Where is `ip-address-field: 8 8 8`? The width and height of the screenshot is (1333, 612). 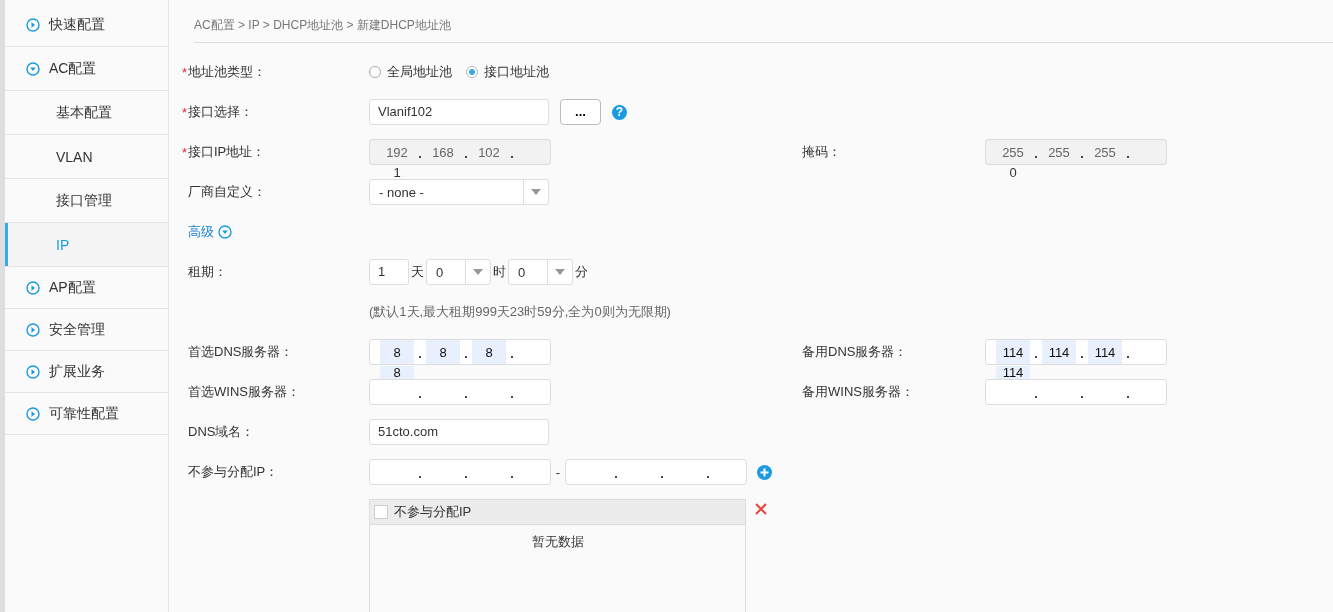 ip-address-field: 8 8 8 is located at coordinates (460, 352).